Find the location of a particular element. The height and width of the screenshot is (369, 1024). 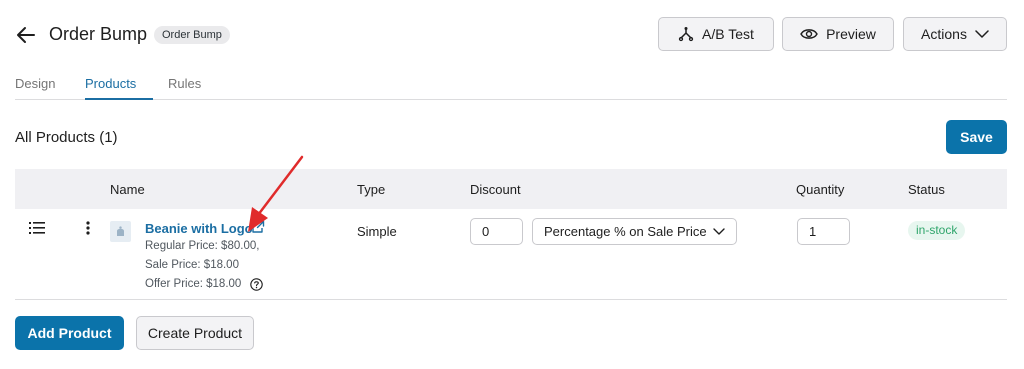

chevron-down-icon is located at coordinates (719, 231).